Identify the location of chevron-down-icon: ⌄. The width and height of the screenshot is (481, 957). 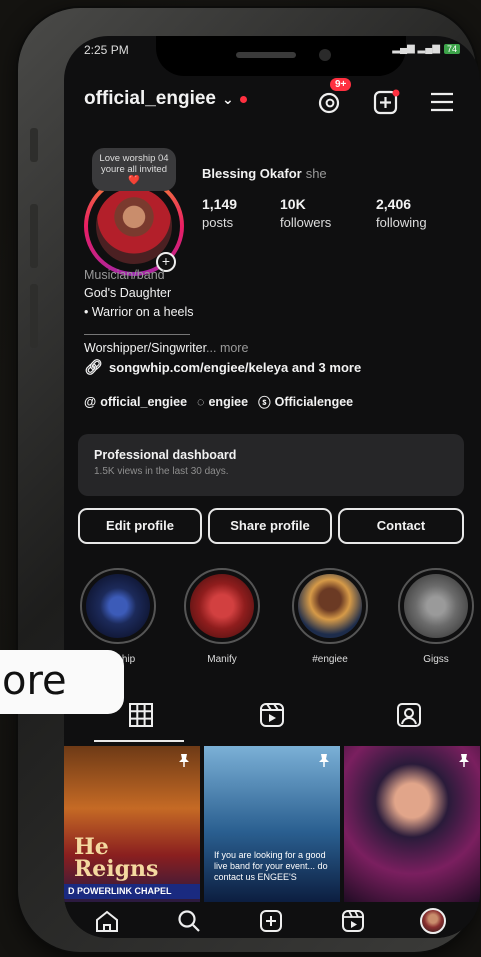
(228, 98).